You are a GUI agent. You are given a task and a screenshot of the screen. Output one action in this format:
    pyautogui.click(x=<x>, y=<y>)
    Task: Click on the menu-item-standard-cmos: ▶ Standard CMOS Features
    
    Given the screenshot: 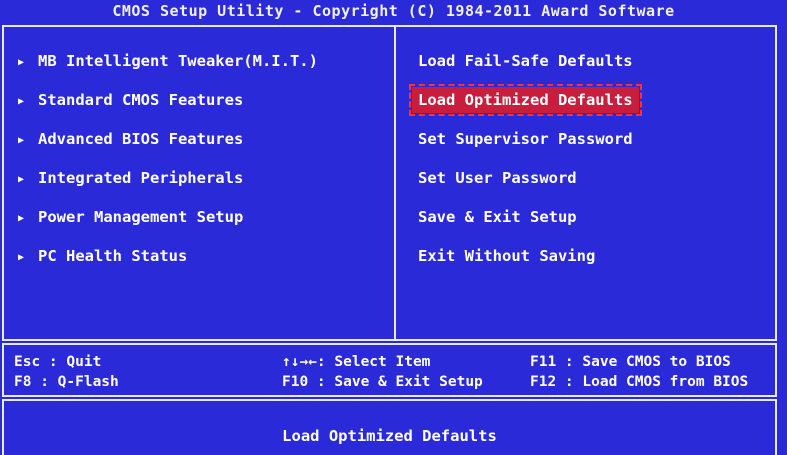 What is the action you would take?
    pyautogui.click(x=130, y=100)
    